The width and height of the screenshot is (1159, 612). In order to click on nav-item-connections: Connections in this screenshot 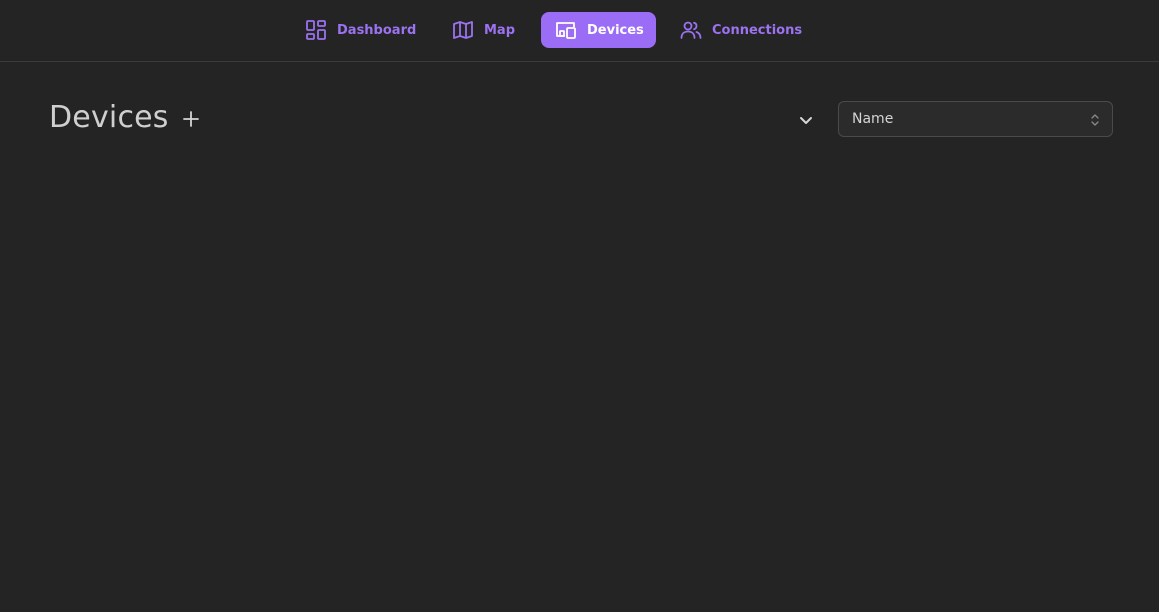, I will do `click(741, 30)`.